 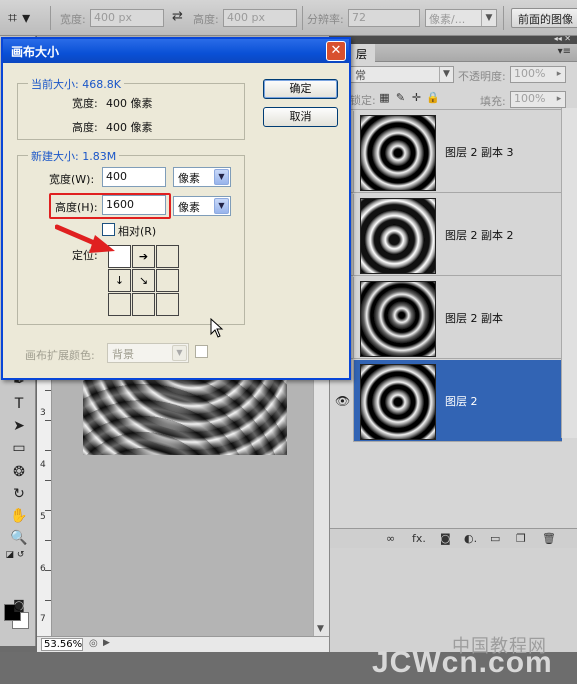 I want to click on height-unit-value: 像素, so click(x=189, y=207).